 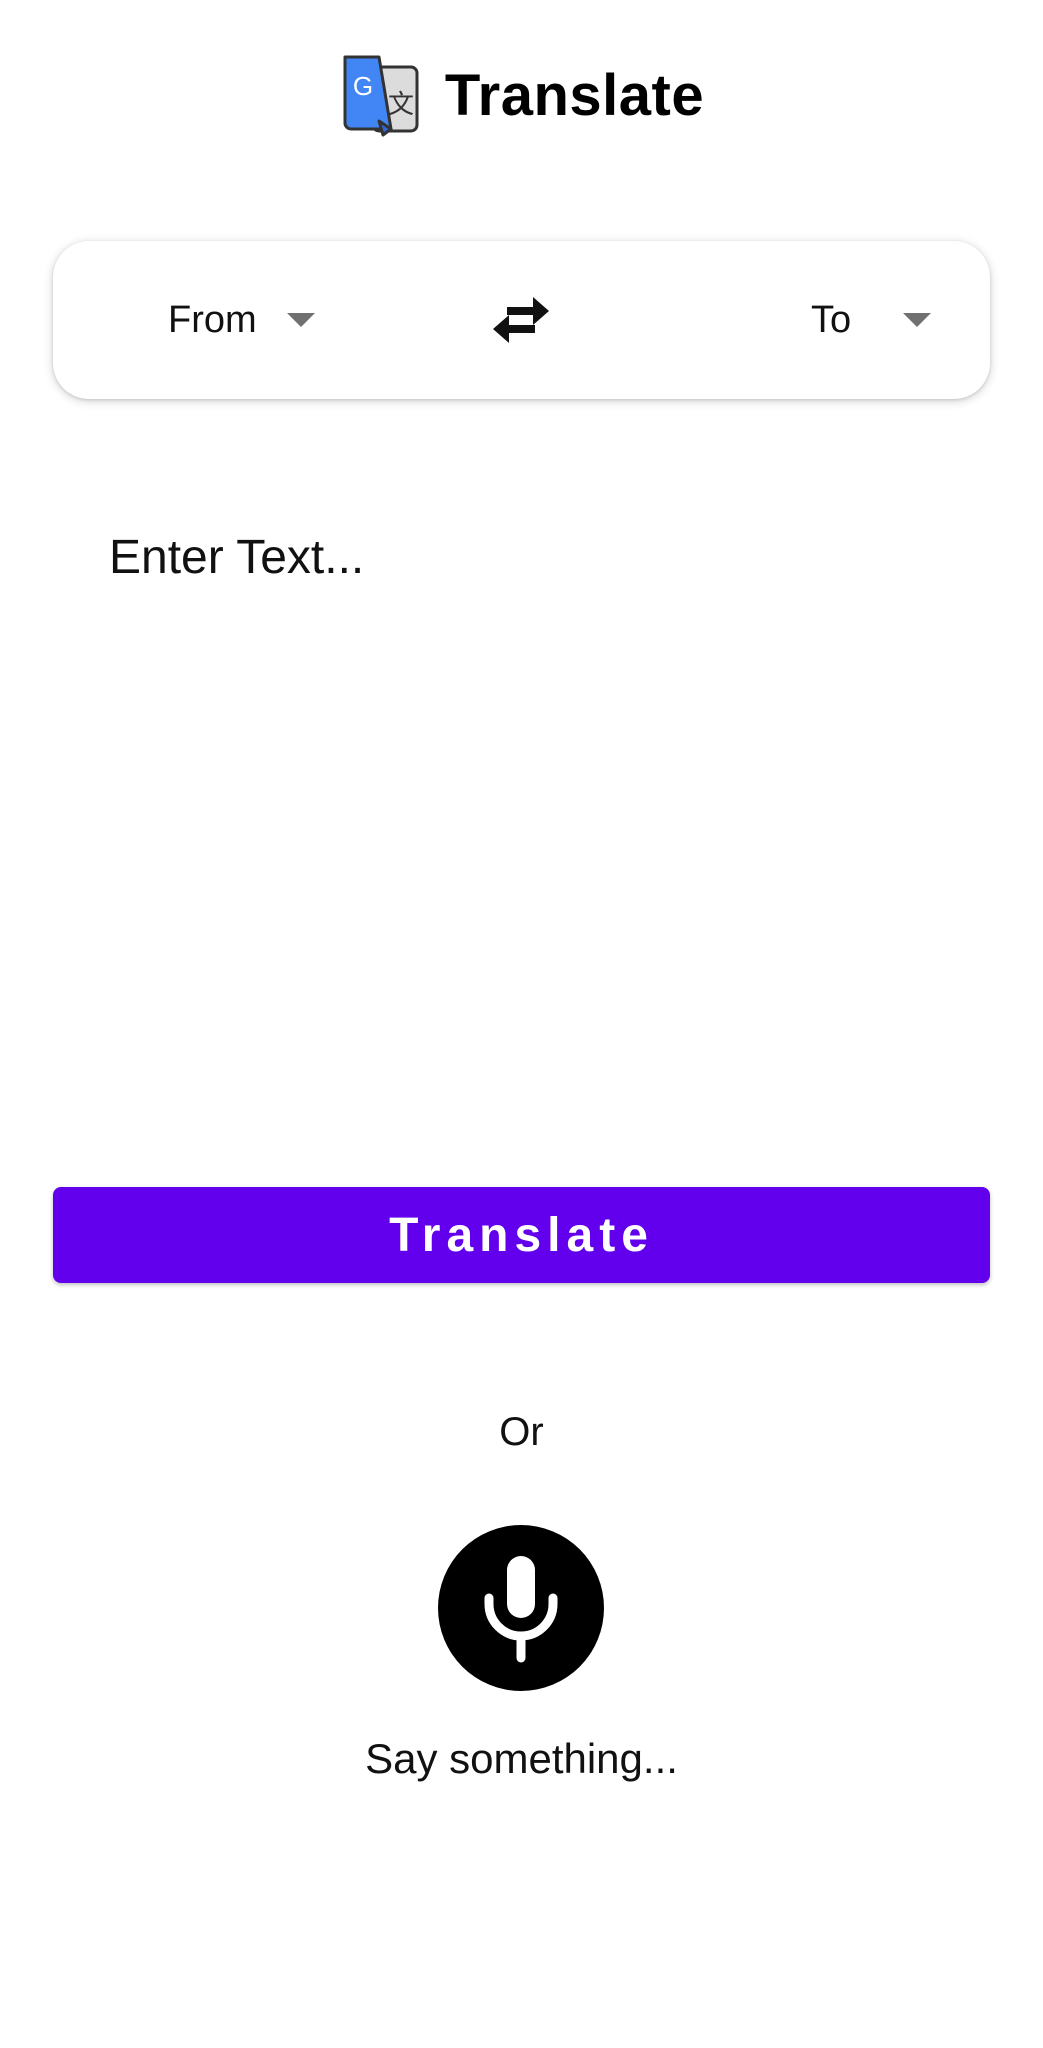 I want to click on swap-languages-button, so click(x=521, y=320).